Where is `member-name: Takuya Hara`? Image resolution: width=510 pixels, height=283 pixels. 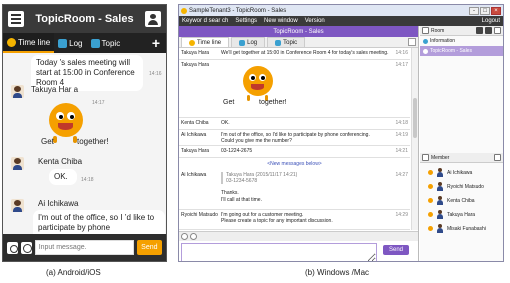
member-name: Takuya Hara is located at coordinates (461, 214).